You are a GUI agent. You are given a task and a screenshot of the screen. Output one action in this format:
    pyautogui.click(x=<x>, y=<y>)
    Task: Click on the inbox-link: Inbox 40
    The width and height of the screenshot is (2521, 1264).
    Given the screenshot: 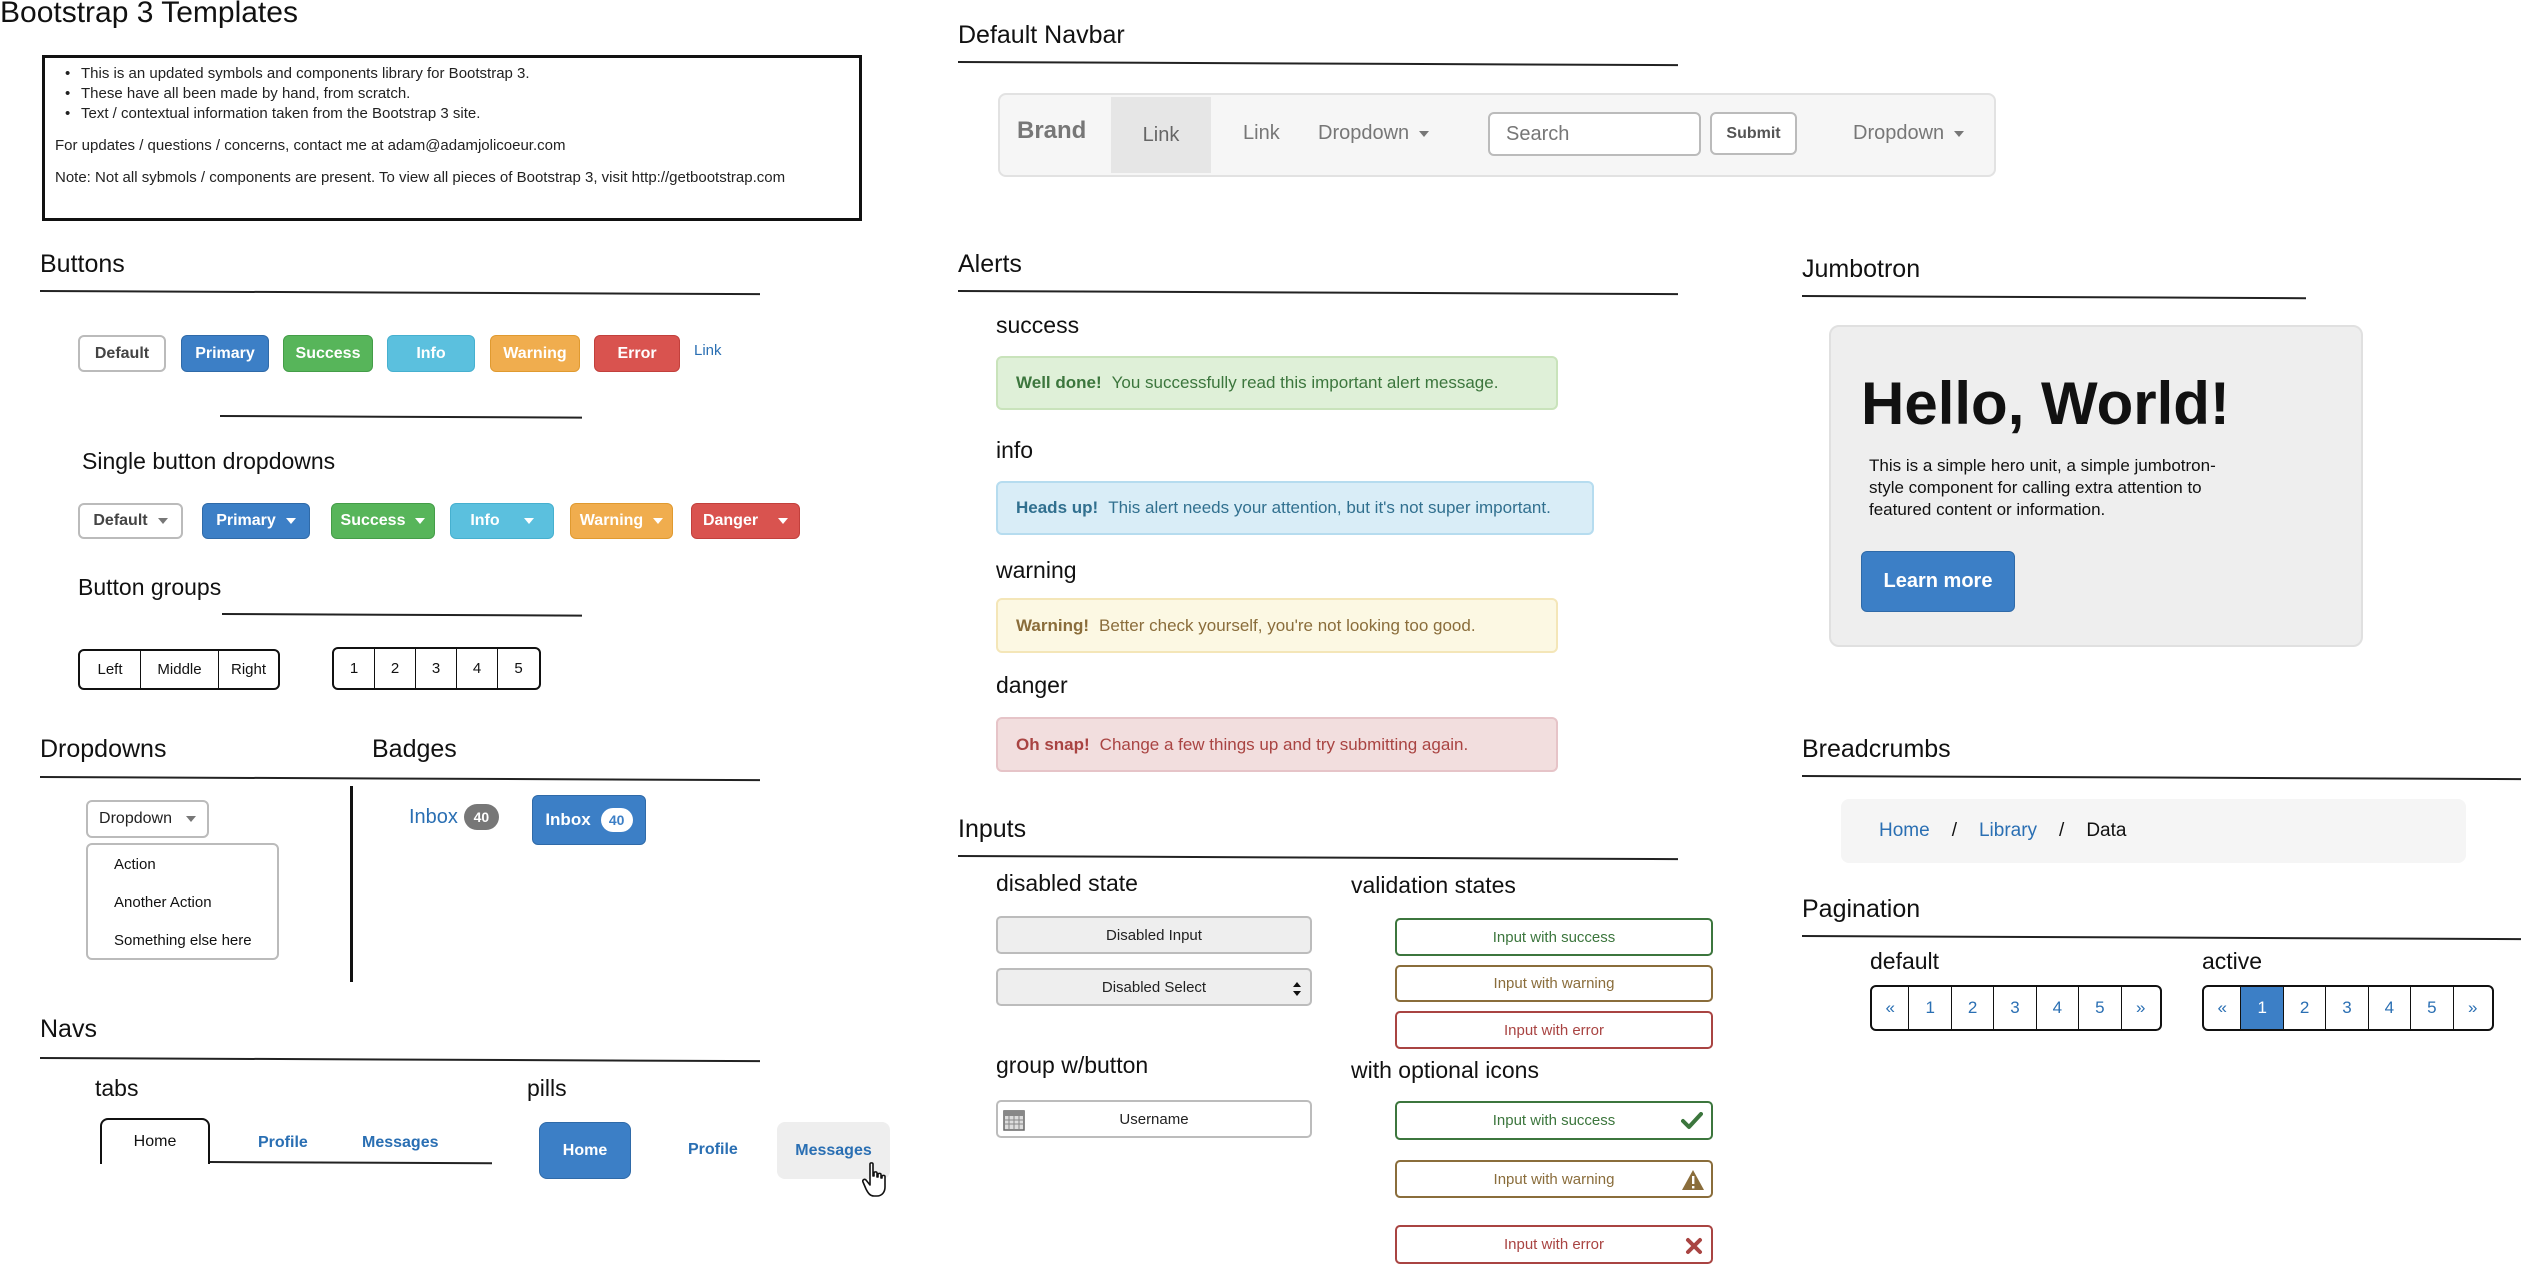 What is the action you would take?
    pyautogui.click(x=454, y=817)
    